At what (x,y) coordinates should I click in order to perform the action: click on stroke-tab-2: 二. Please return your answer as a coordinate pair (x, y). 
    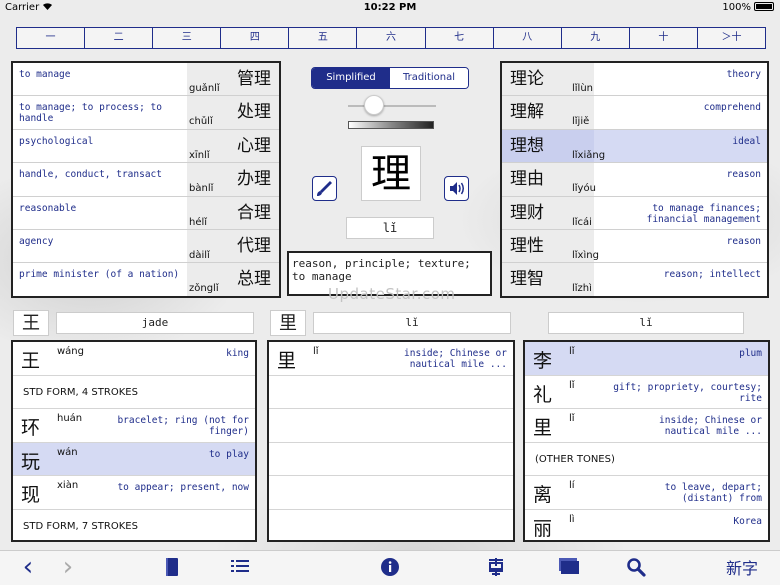
    Looking at the image, I should click on (119, 38).